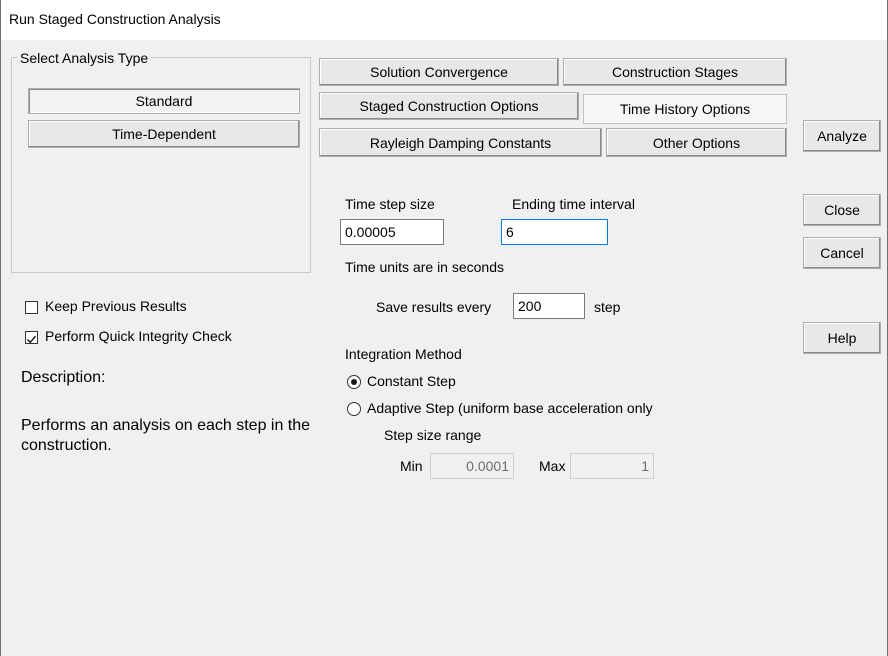 Image resolution: width=888 pixels, height=656 pixels. Describe the element at coordinates (554, 232) in the screenshot. I see `ending-time-interval-input` at that location.